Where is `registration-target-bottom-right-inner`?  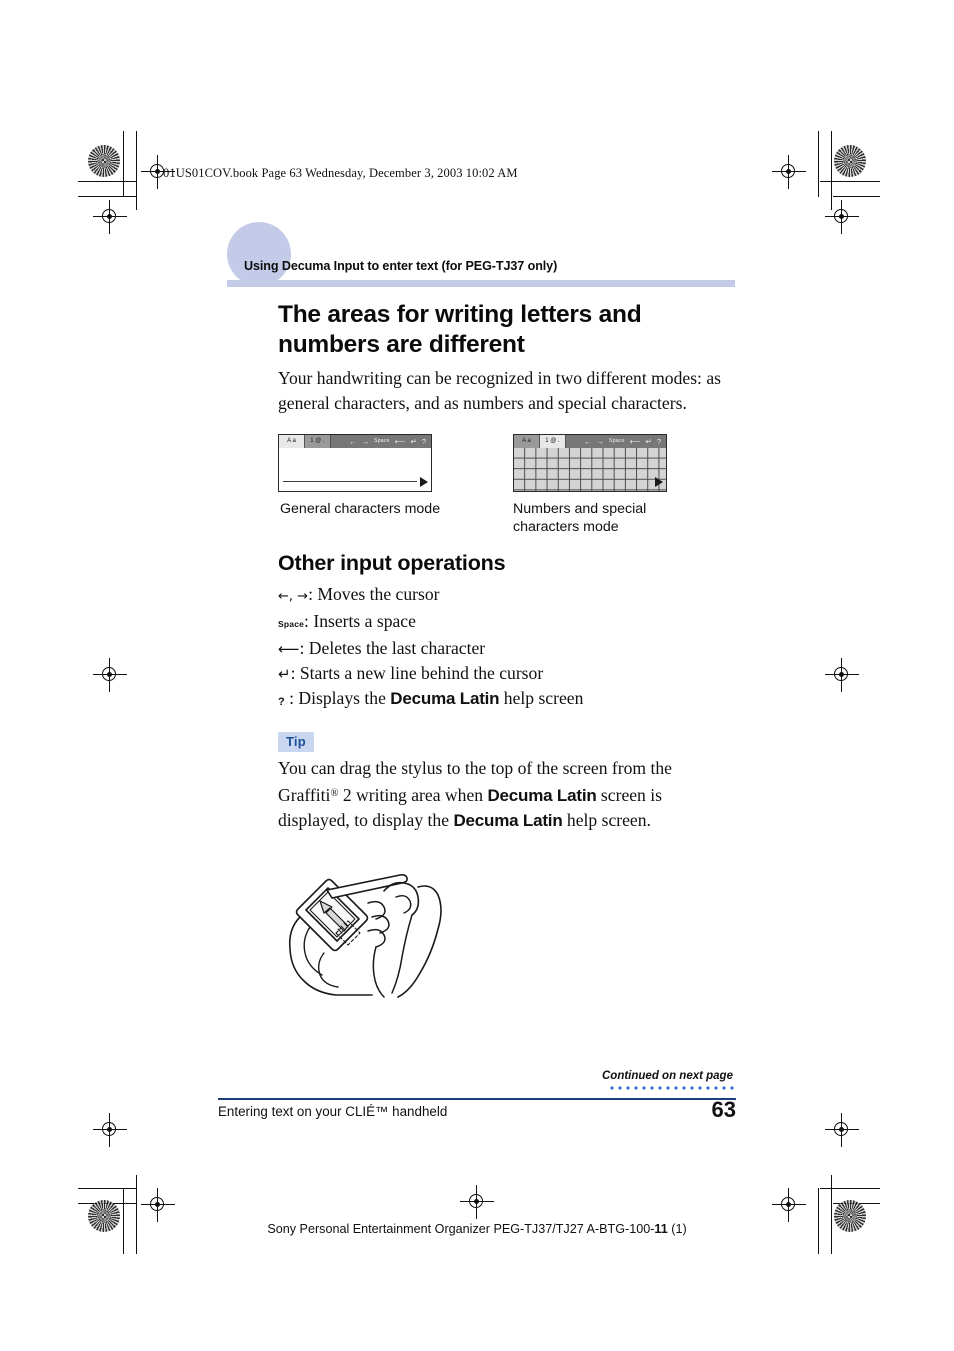 registration-target-bottom-right-inner is located at coordinates (789, 1205).